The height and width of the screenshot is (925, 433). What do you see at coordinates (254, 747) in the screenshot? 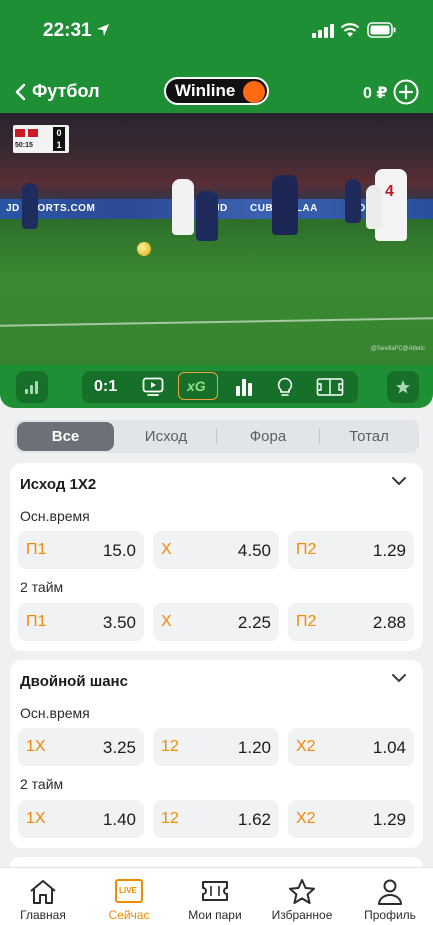
I see `odds-value: 1.20` at bounding box center [254, 747].